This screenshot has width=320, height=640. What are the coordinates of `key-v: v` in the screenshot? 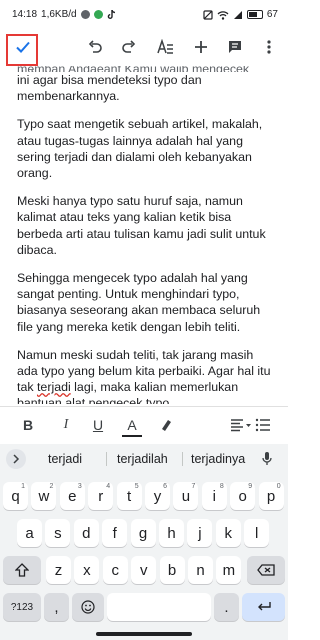 It's located at (144, 570).